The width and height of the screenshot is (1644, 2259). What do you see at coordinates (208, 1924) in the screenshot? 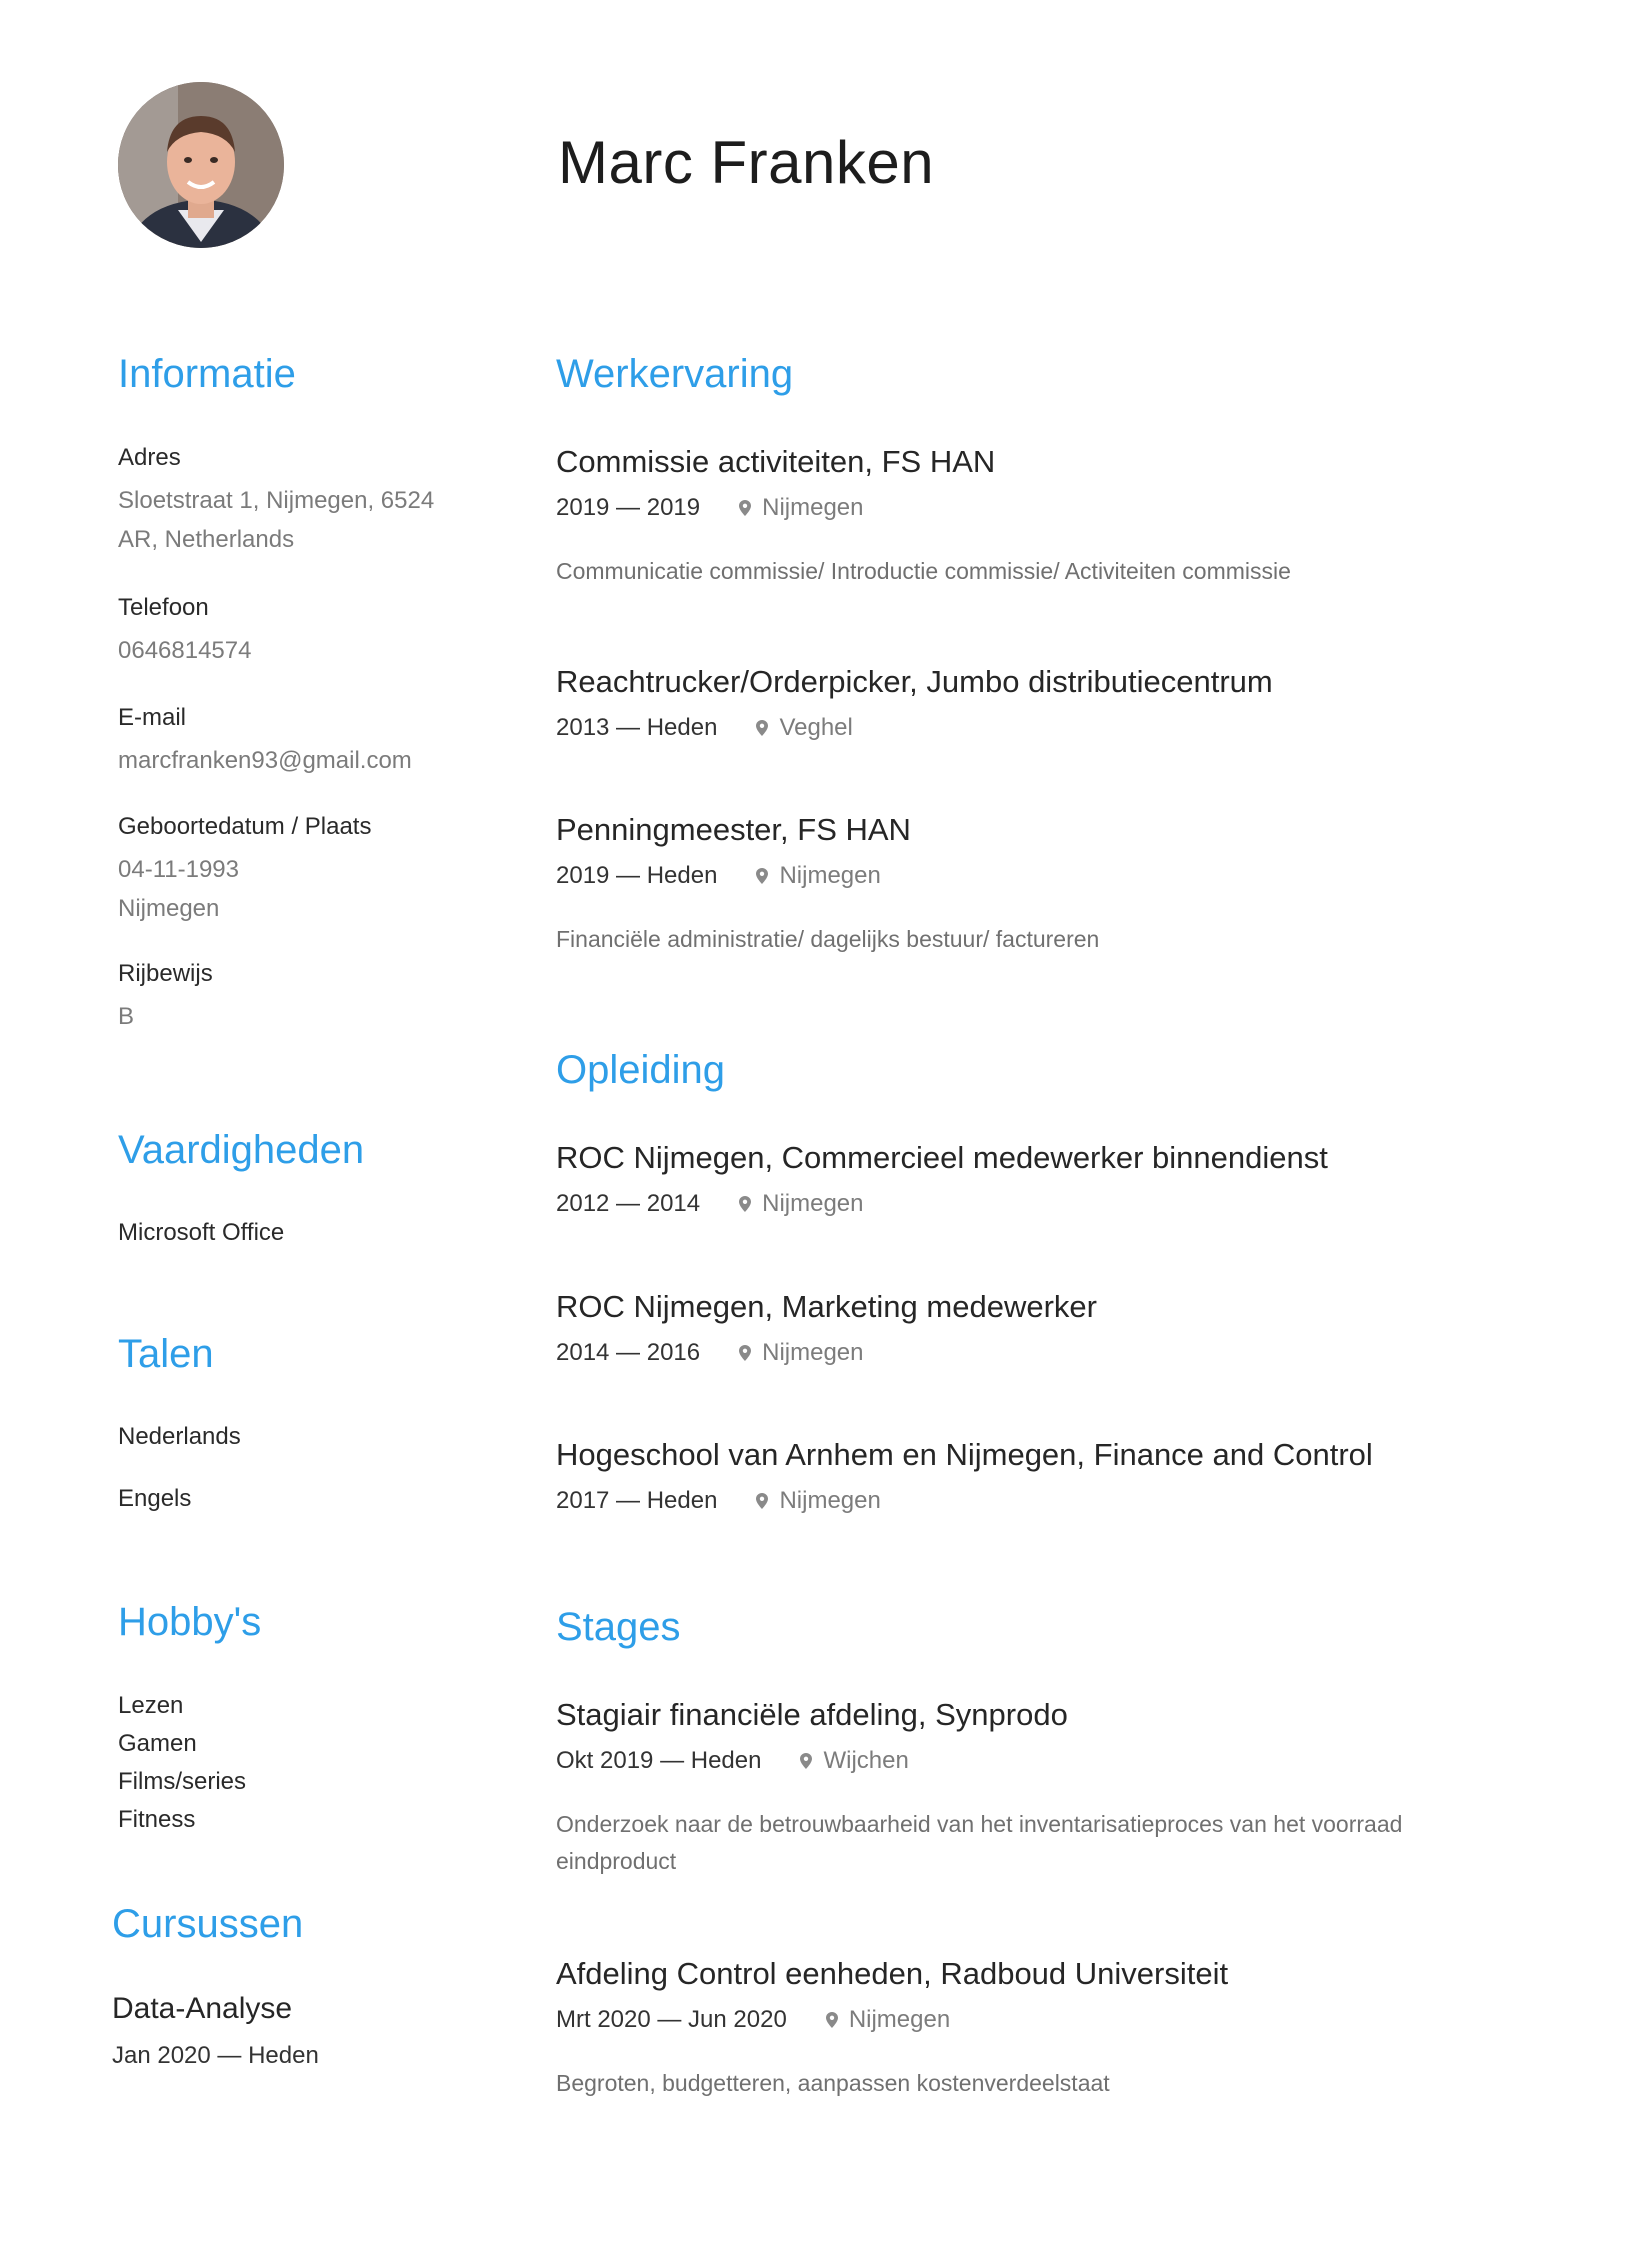
I see `section-heading-cursussen: Cursussen` at bounding box center [208, 1924].